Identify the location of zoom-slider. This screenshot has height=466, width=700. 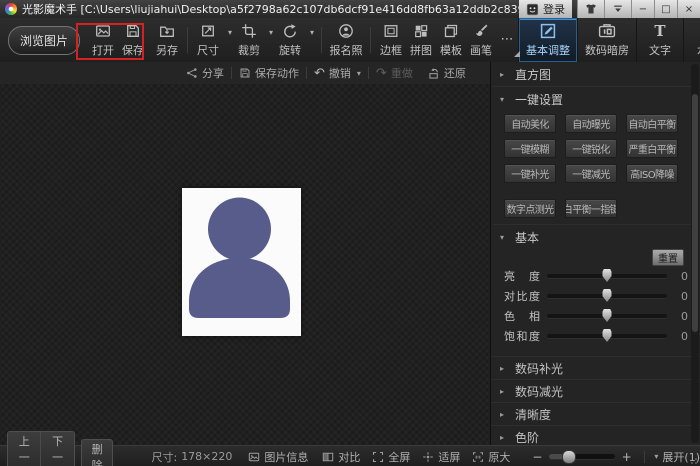
(582, 457).